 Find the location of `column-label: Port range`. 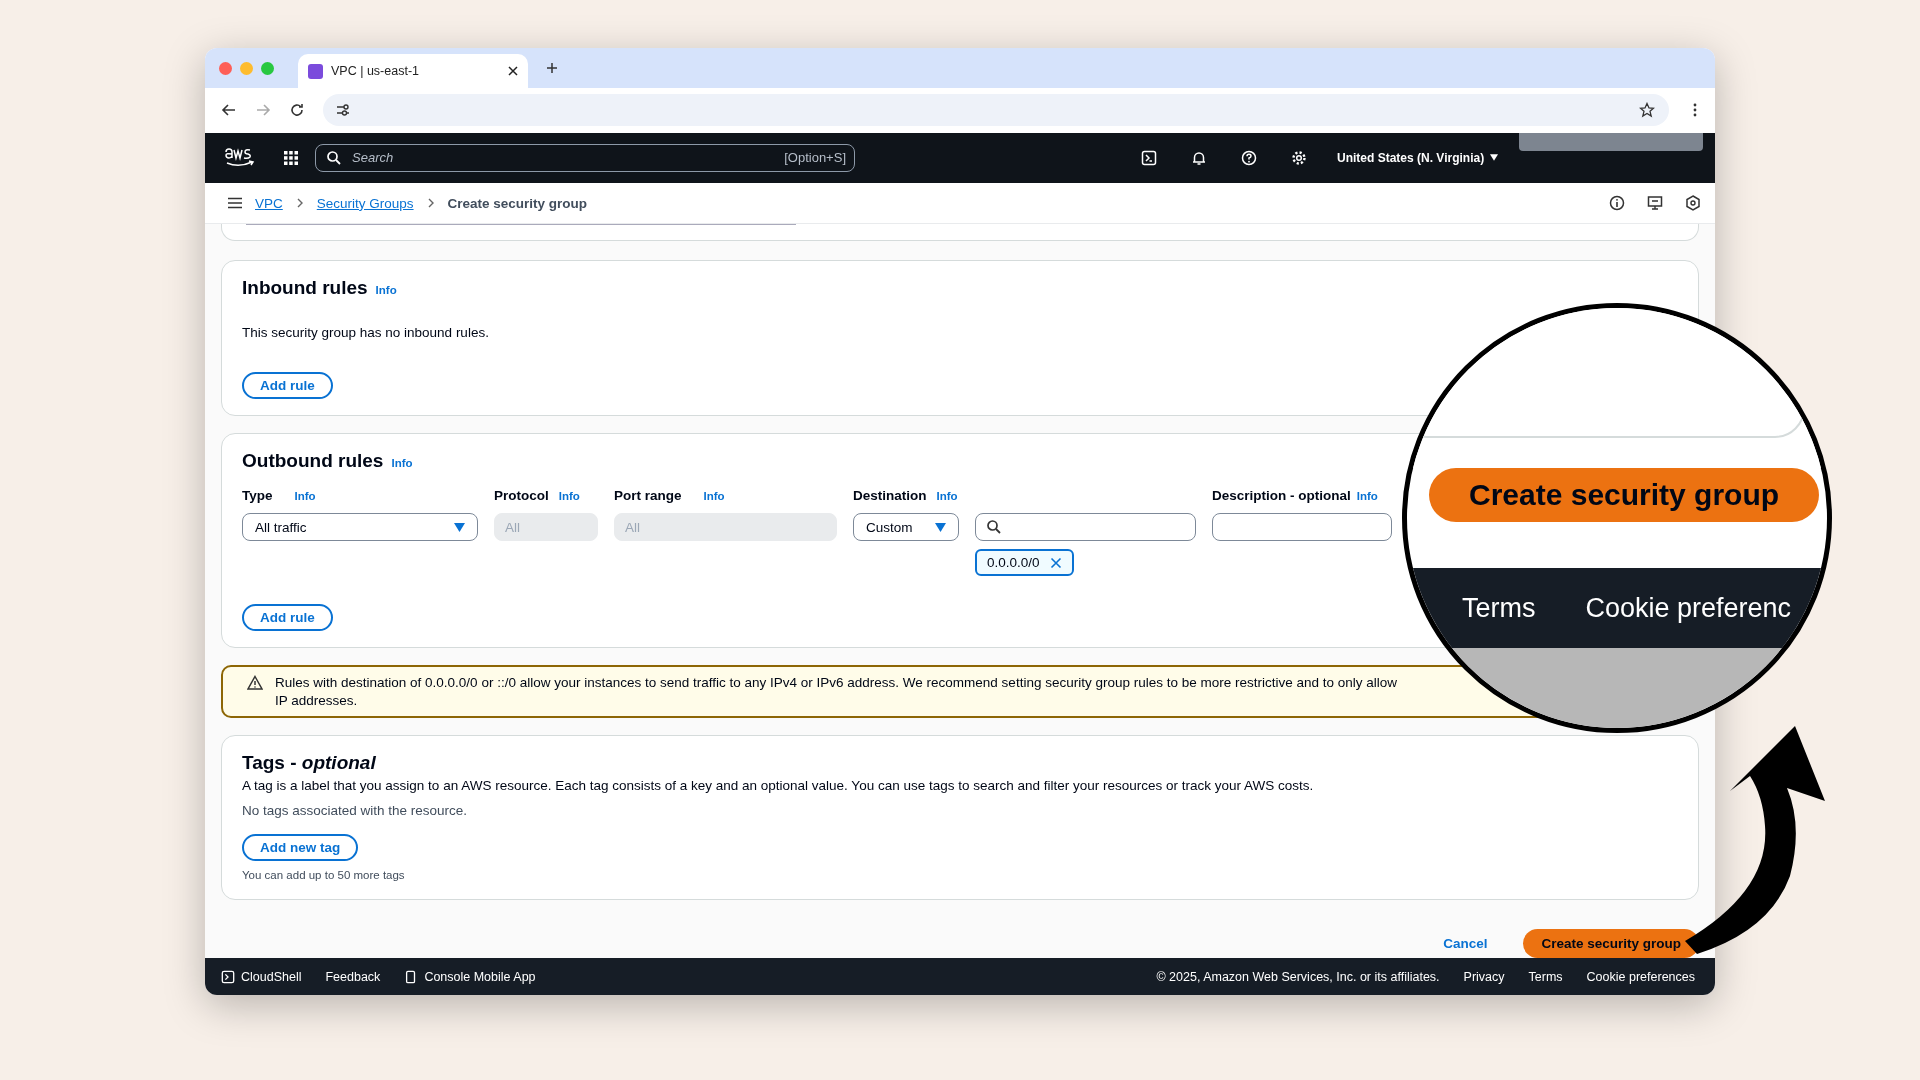

column-label: Port range is located at coordinates (648, 496).